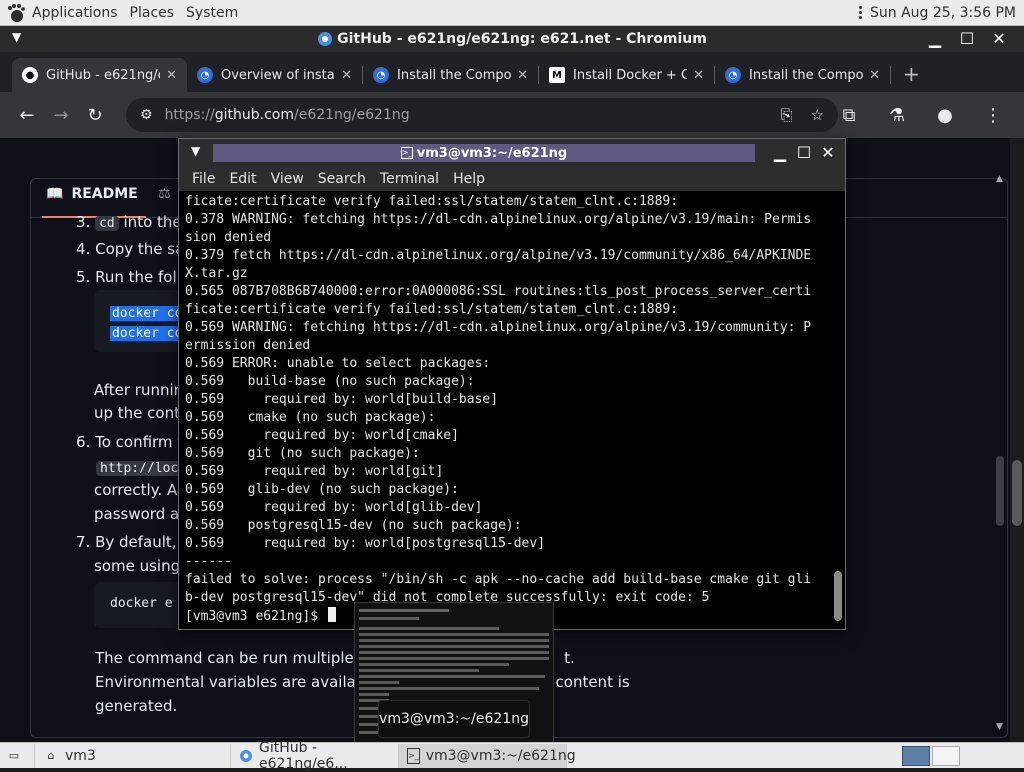 This screenshot has height=772, width=1024. Describe the element at coordinates (999, 179) in the screenshot. I see `scroll-up-icon: ▲` at that location.